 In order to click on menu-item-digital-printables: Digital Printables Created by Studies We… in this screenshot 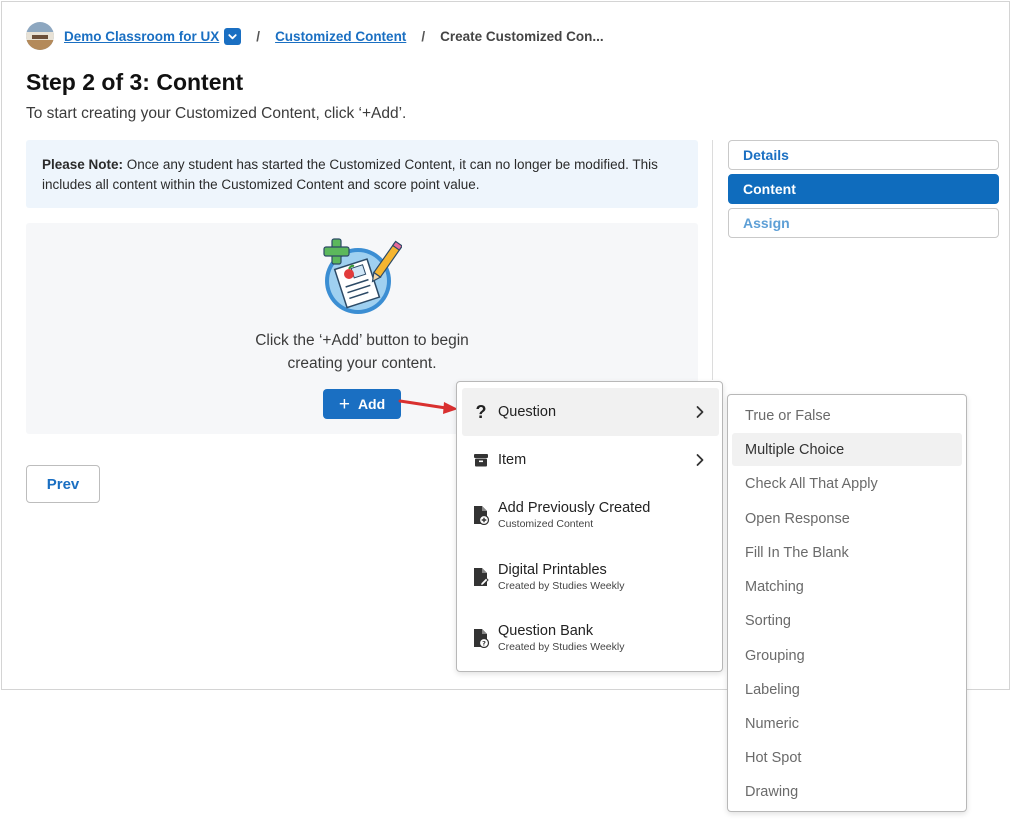, I will do `click(590, 577)`.